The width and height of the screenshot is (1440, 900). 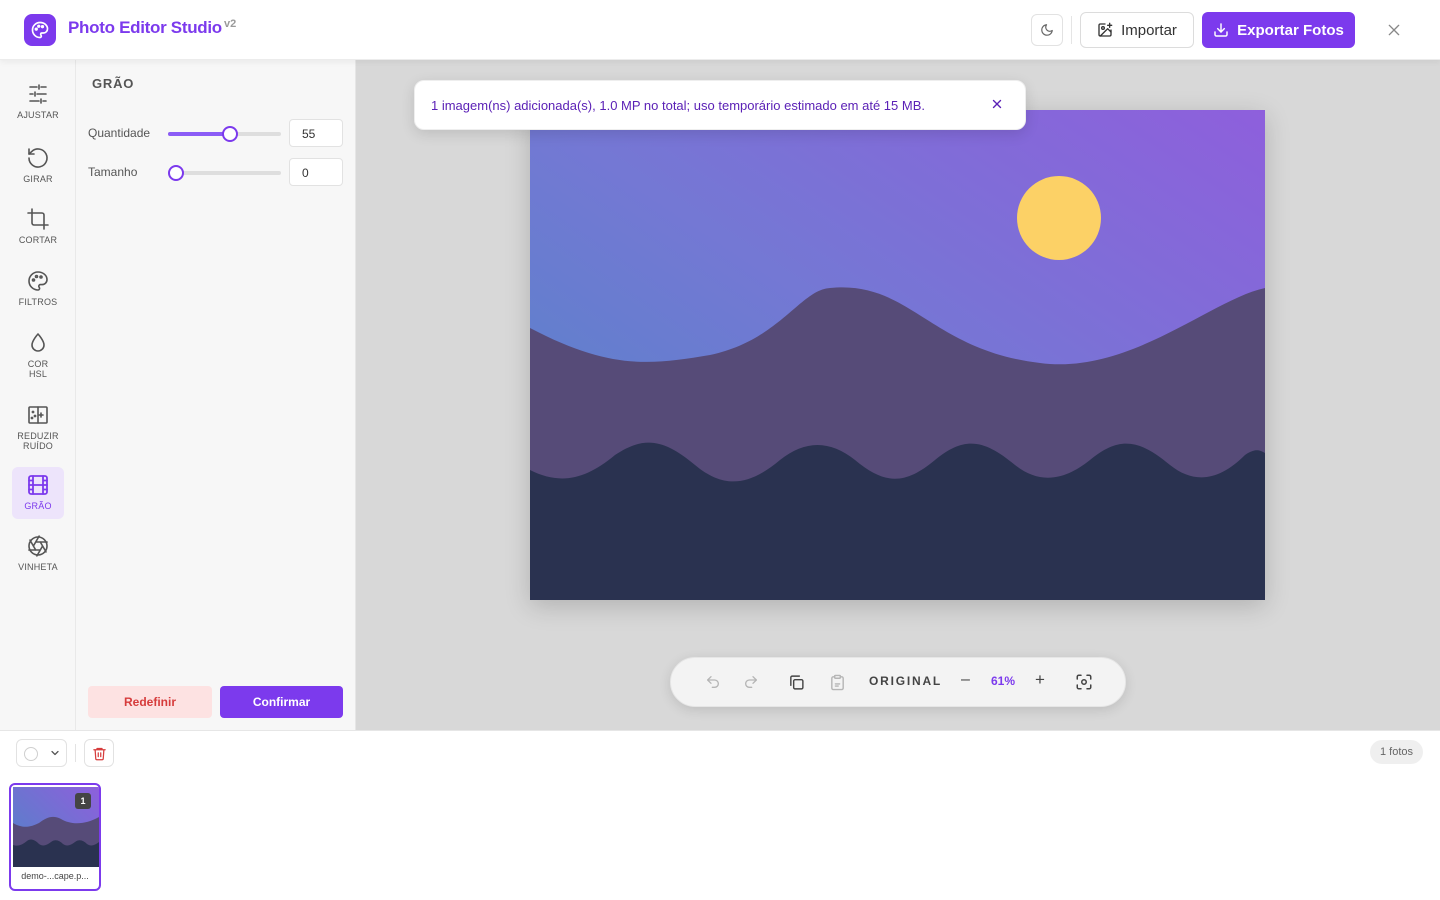 What do you see at coordinates (224, 173) in the screenshot?
I see `size-slider` at bounding box center [224, 173].